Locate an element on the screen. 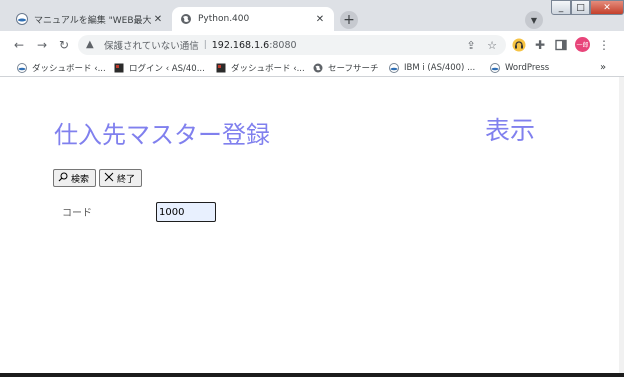  url-port: :8080 is located at coordinates (283, 45).